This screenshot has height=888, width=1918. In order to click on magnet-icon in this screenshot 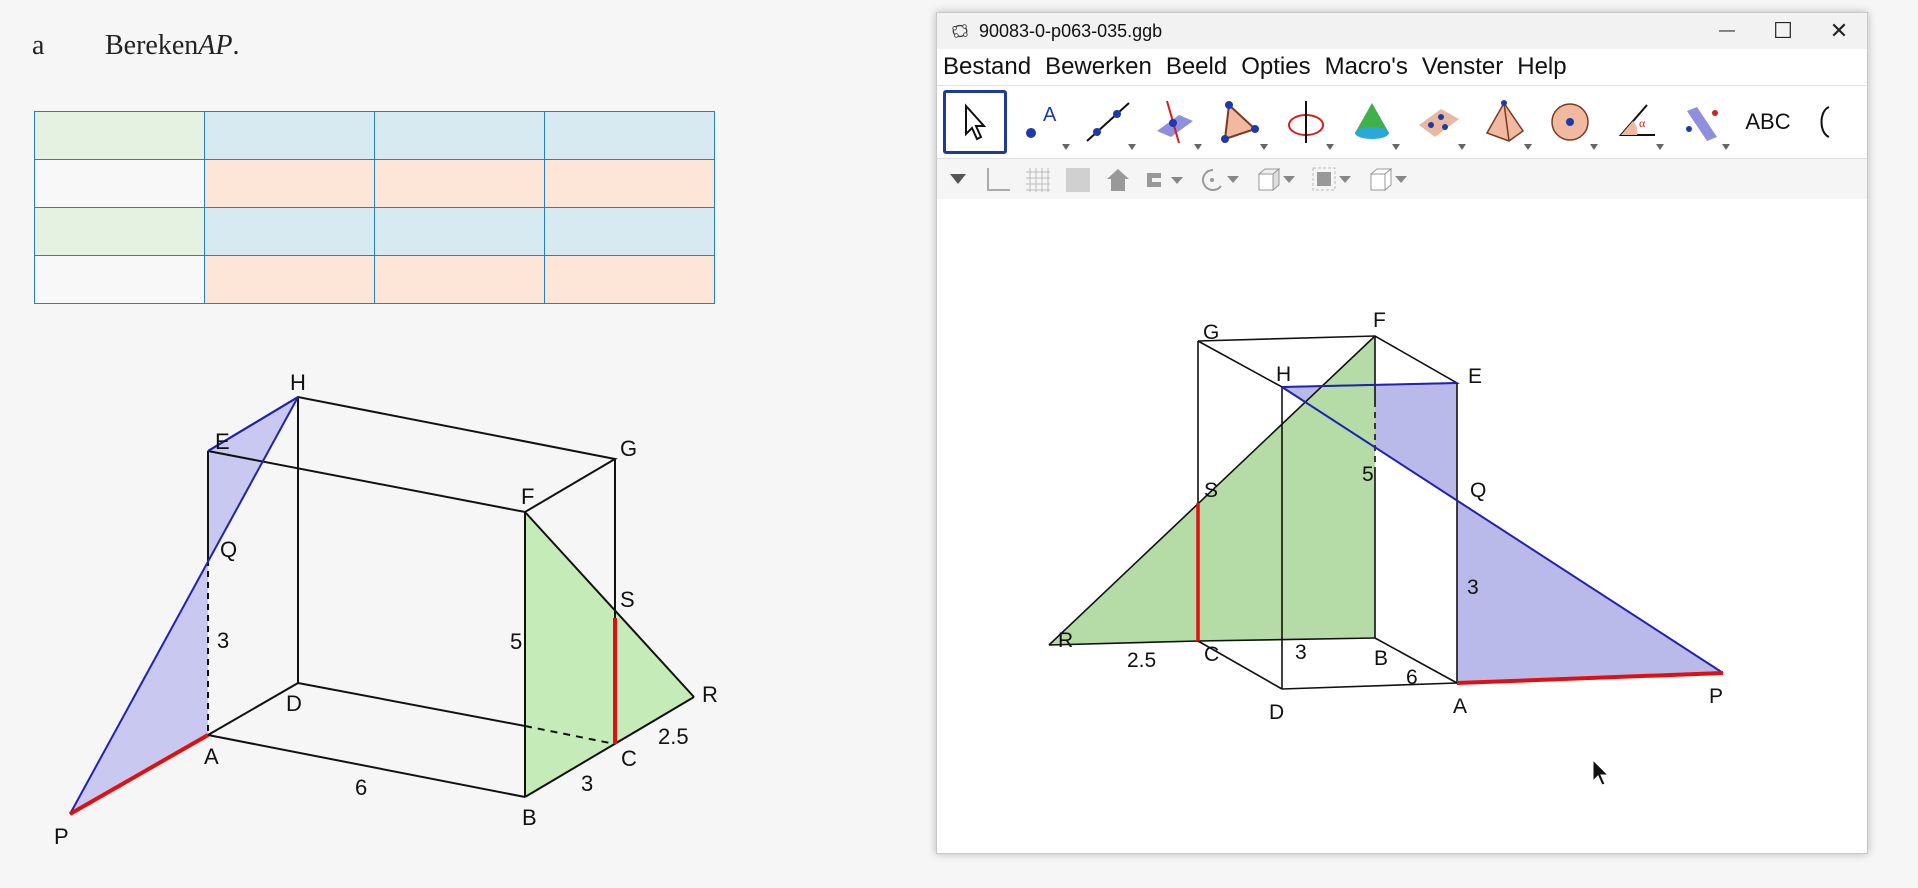, I will do `click(1165, 180)`.